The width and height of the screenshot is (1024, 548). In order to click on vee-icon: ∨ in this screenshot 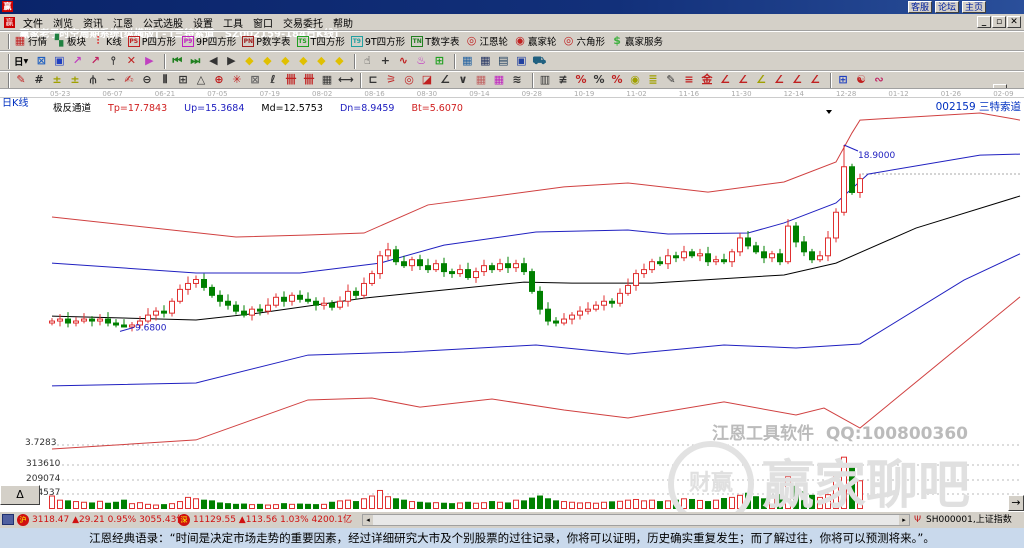, I will do `click(463, 80)`.